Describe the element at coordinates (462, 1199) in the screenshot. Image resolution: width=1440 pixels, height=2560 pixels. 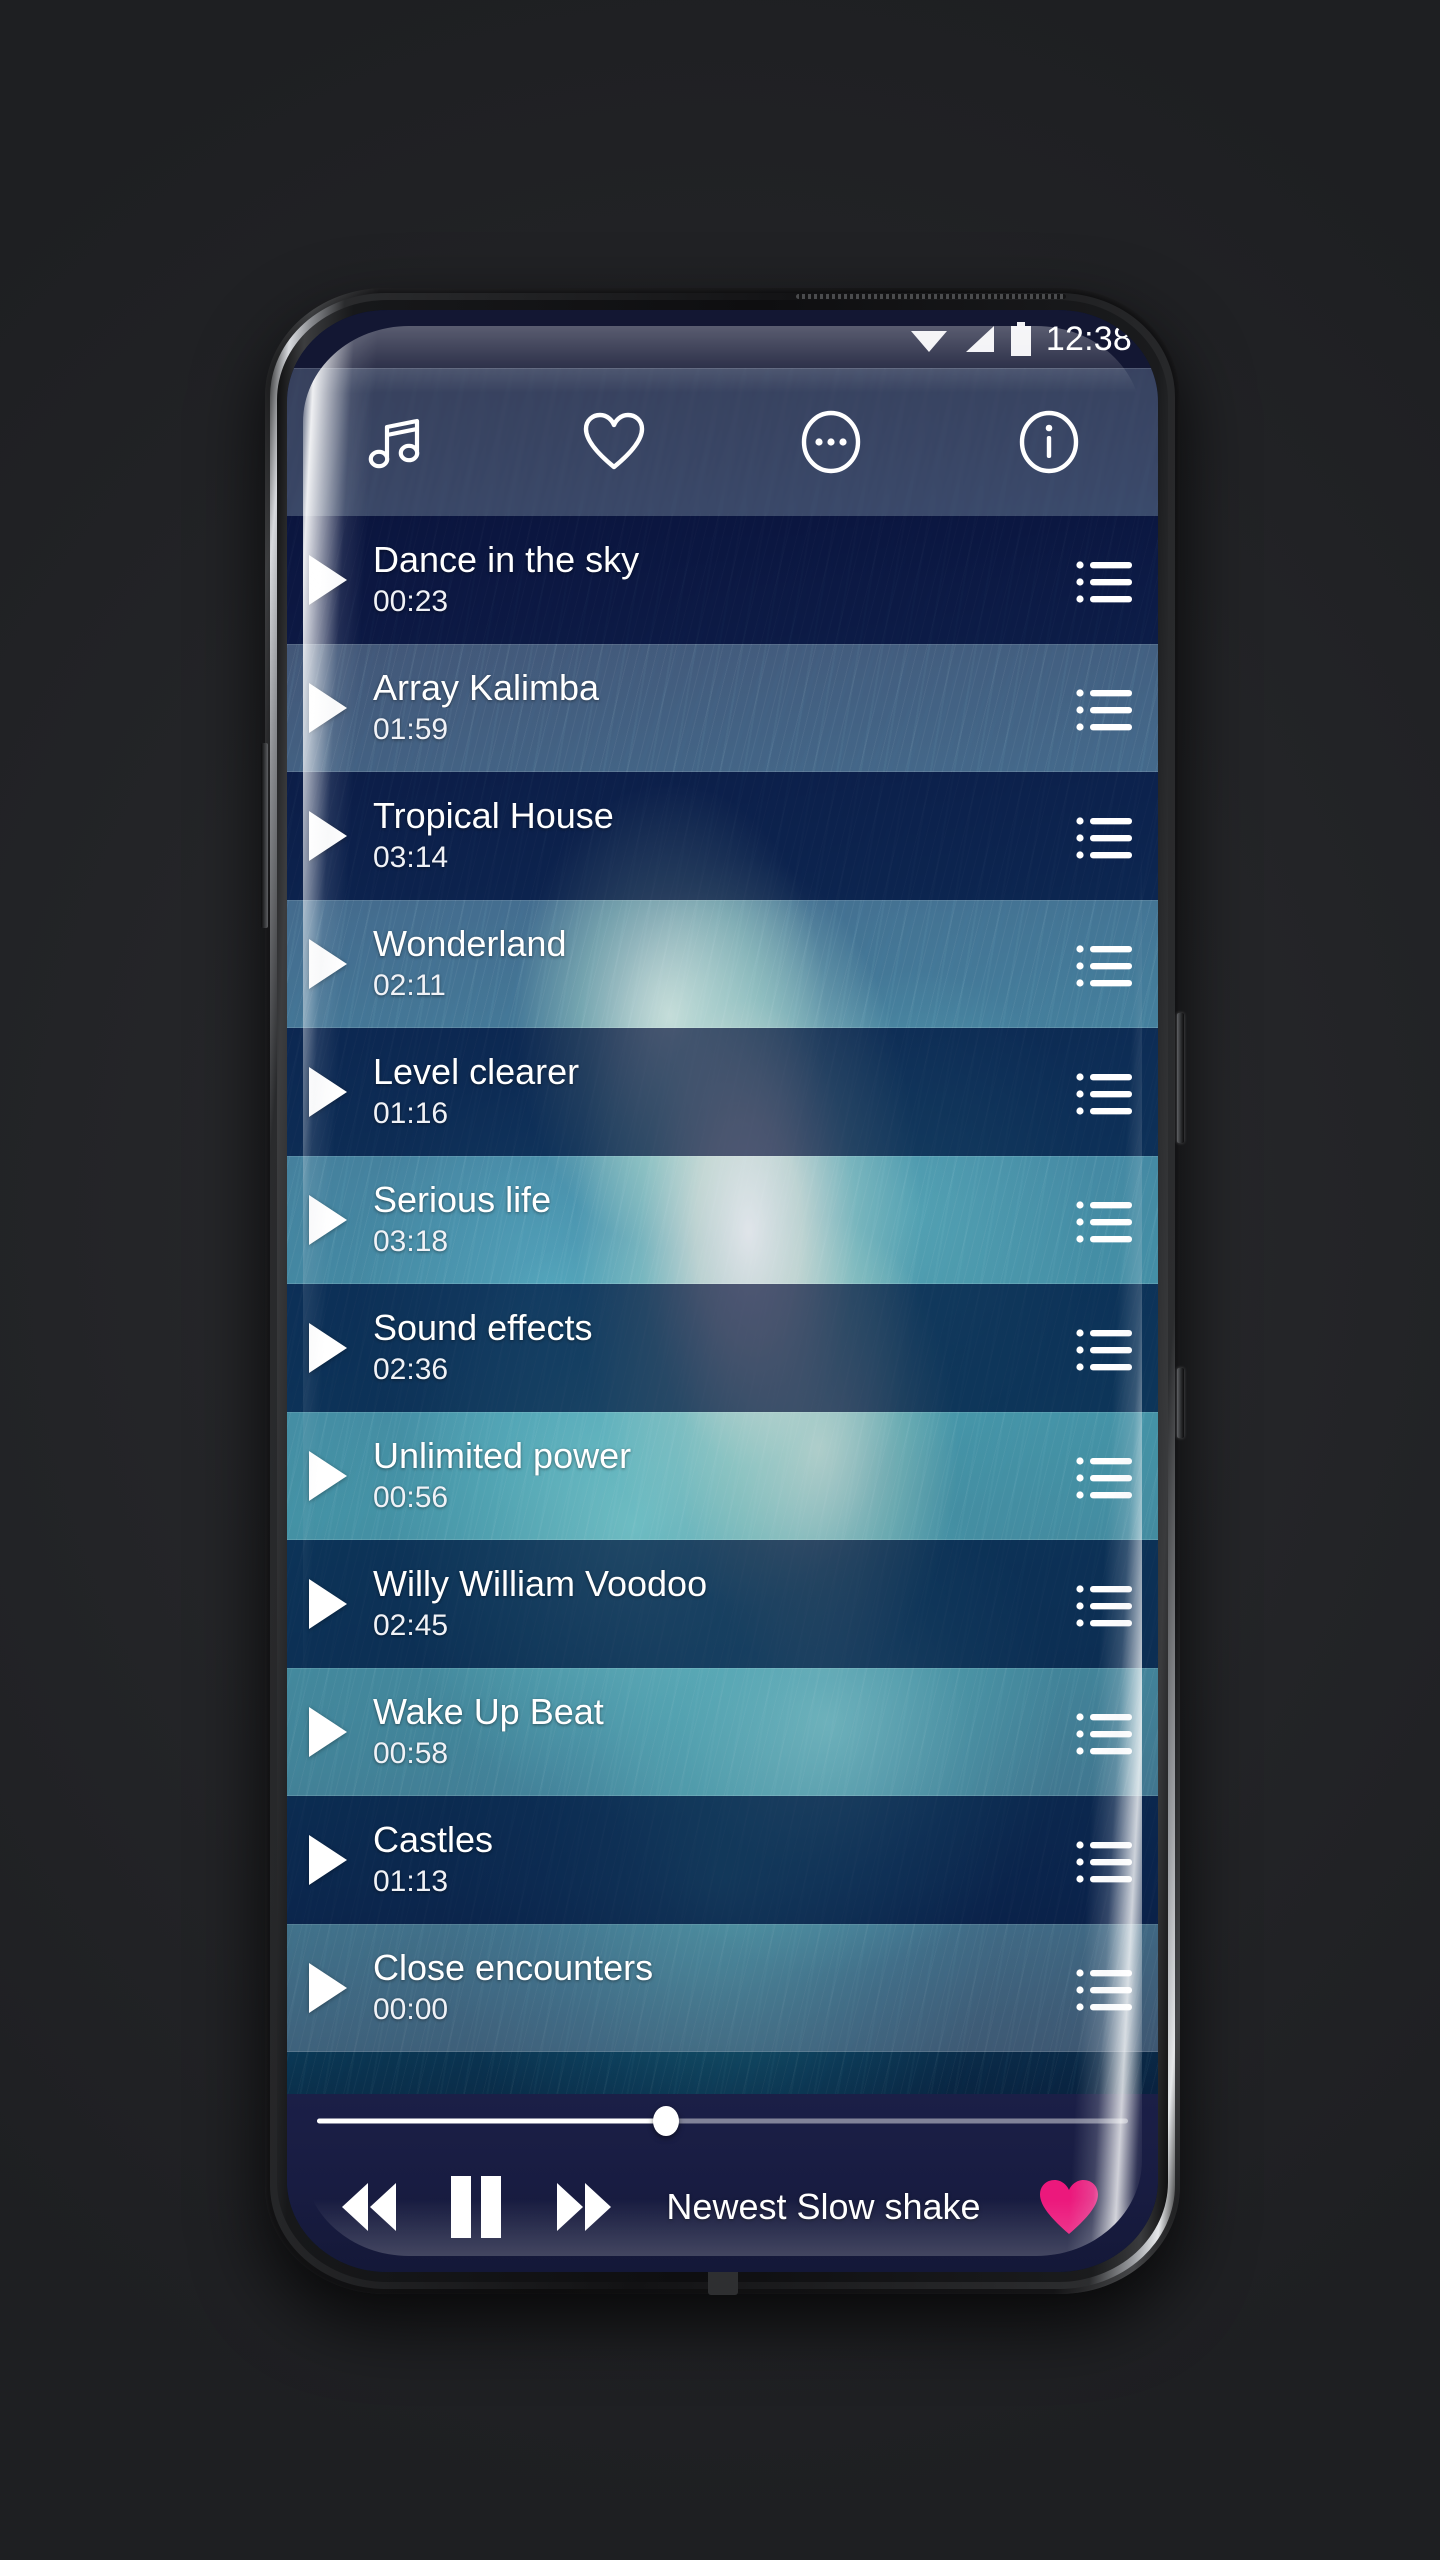
I see `track-title: Serious life` at that location.